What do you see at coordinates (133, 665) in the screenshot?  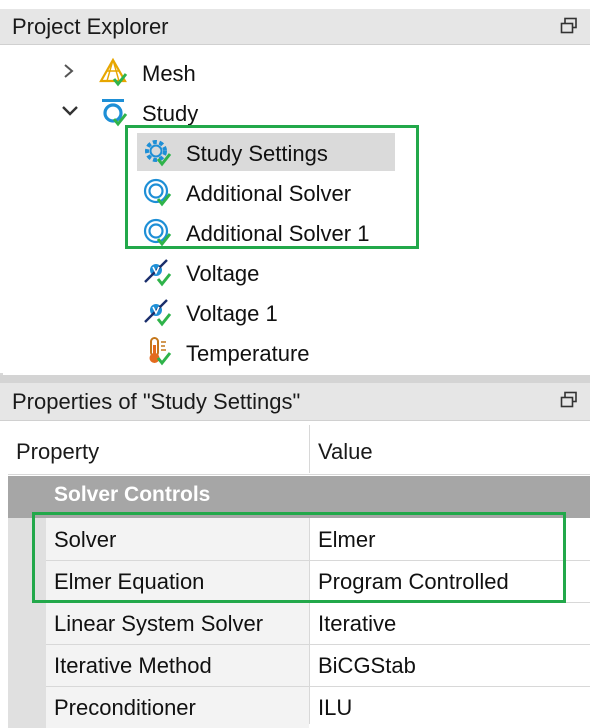 I see `property-name: Iterative Method` at bounding box center [133, 665].